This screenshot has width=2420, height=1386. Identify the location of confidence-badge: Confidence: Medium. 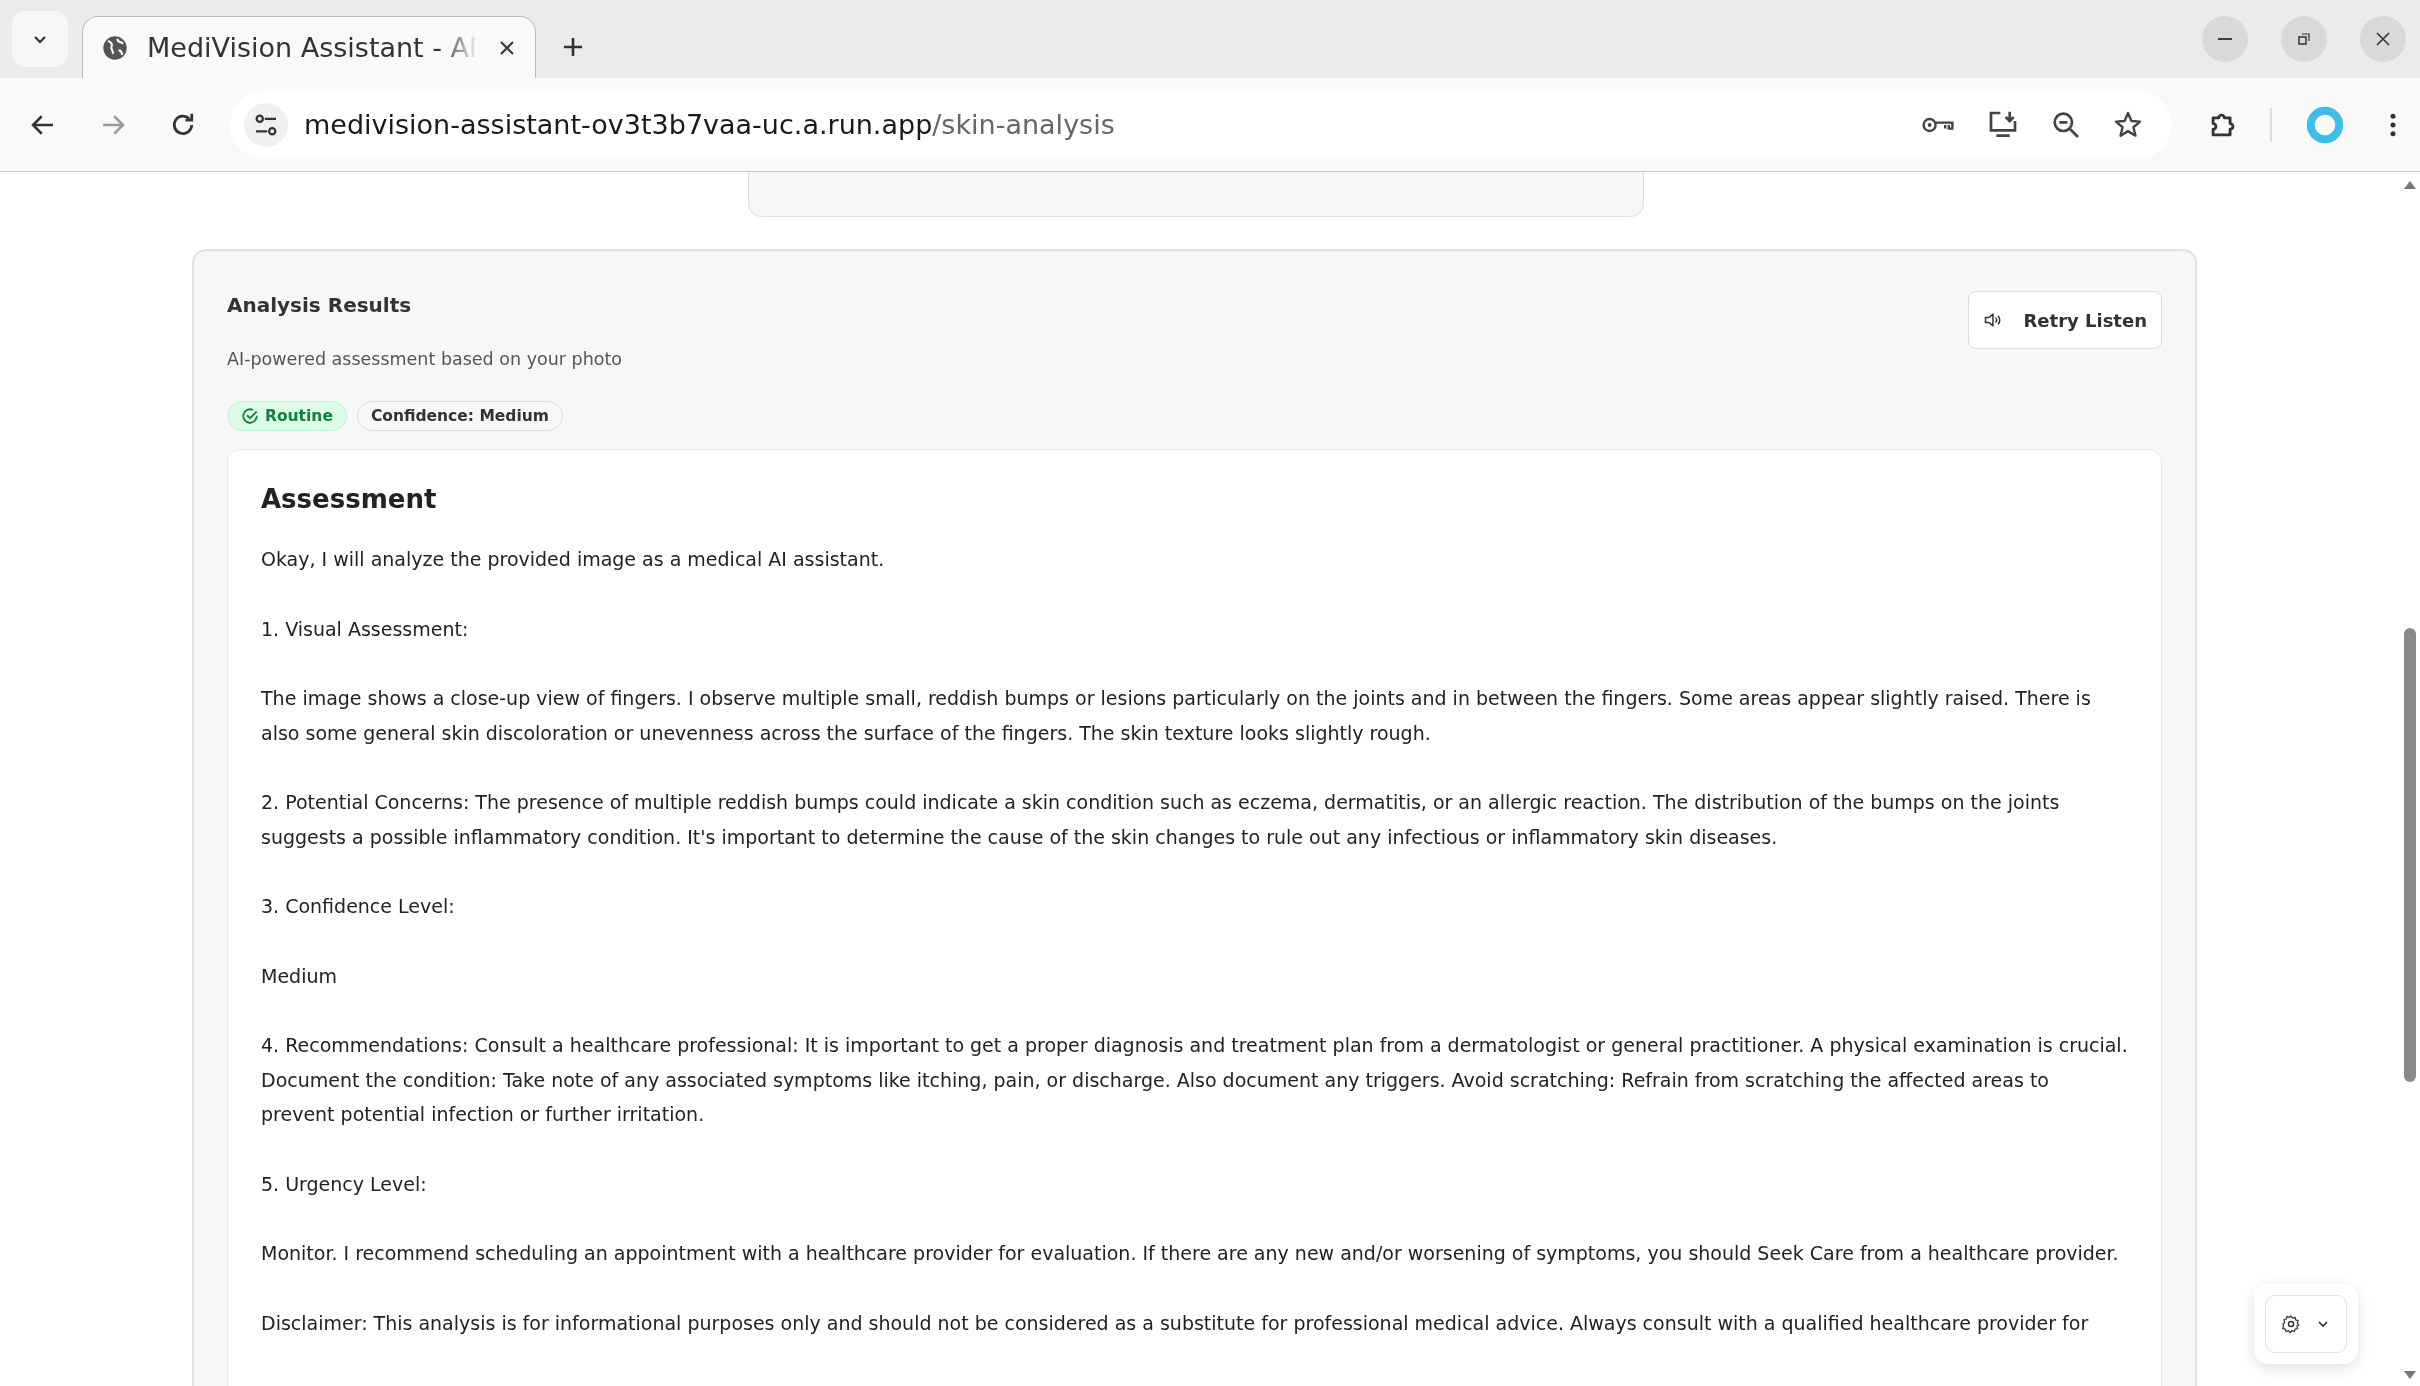
(459, 416).